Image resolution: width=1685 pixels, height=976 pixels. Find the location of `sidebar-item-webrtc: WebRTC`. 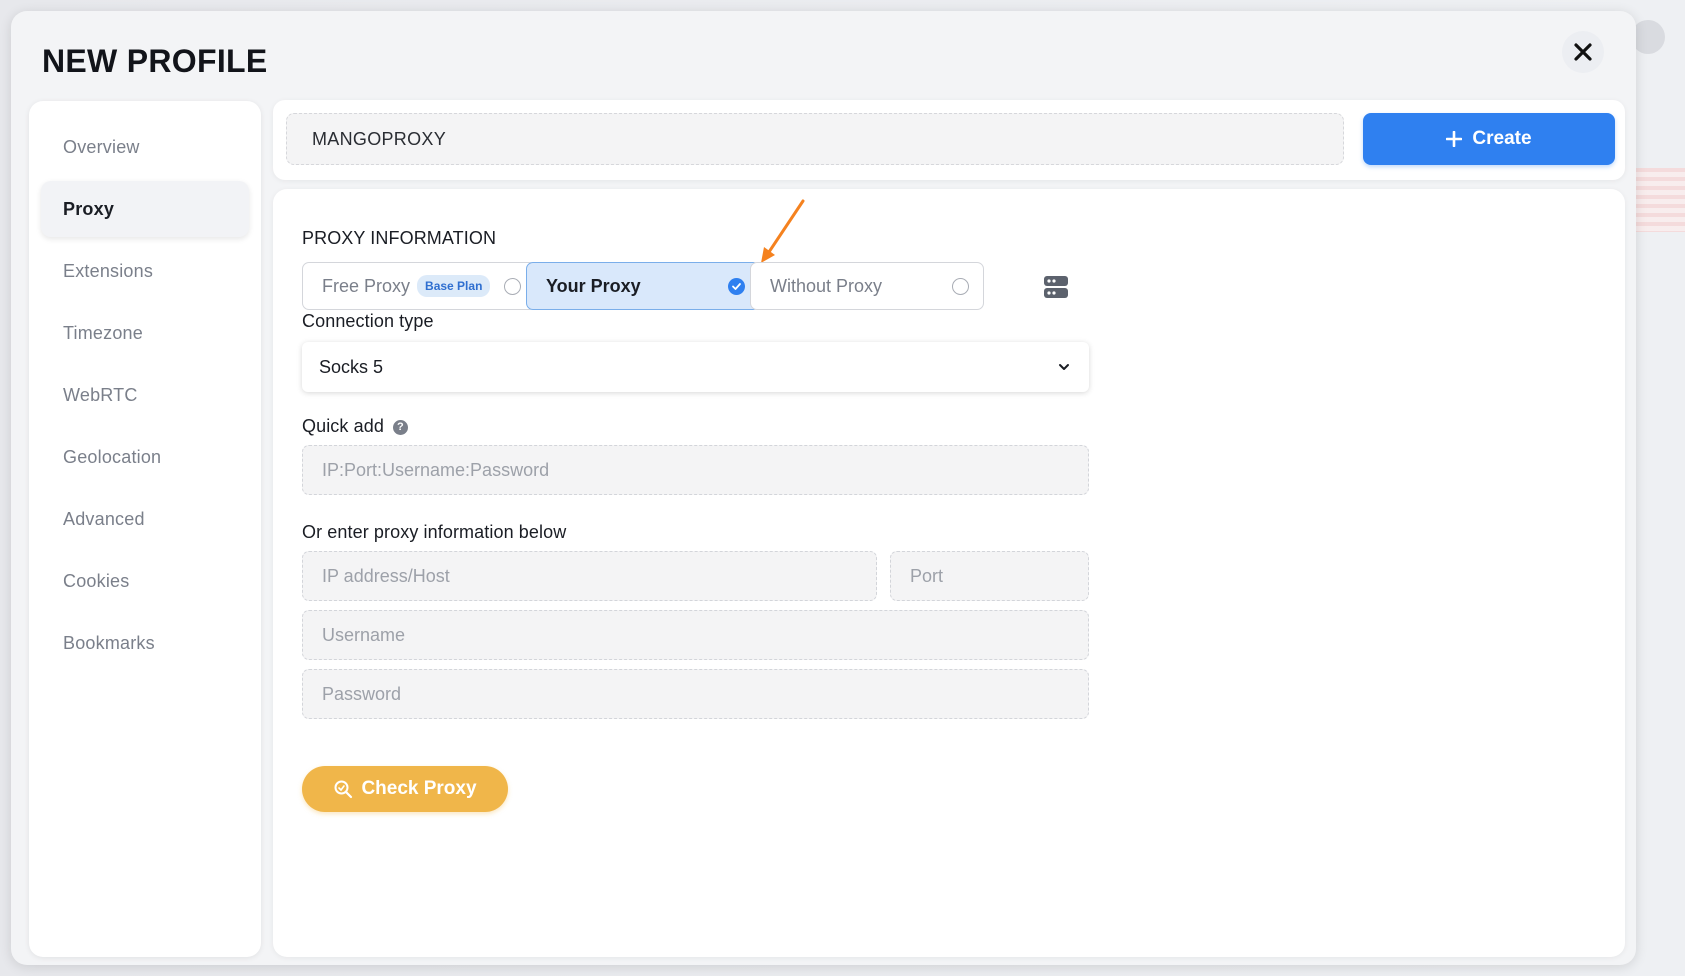

sidebar-item-webrtc: WebRTC is located at coordinates (145, 395).